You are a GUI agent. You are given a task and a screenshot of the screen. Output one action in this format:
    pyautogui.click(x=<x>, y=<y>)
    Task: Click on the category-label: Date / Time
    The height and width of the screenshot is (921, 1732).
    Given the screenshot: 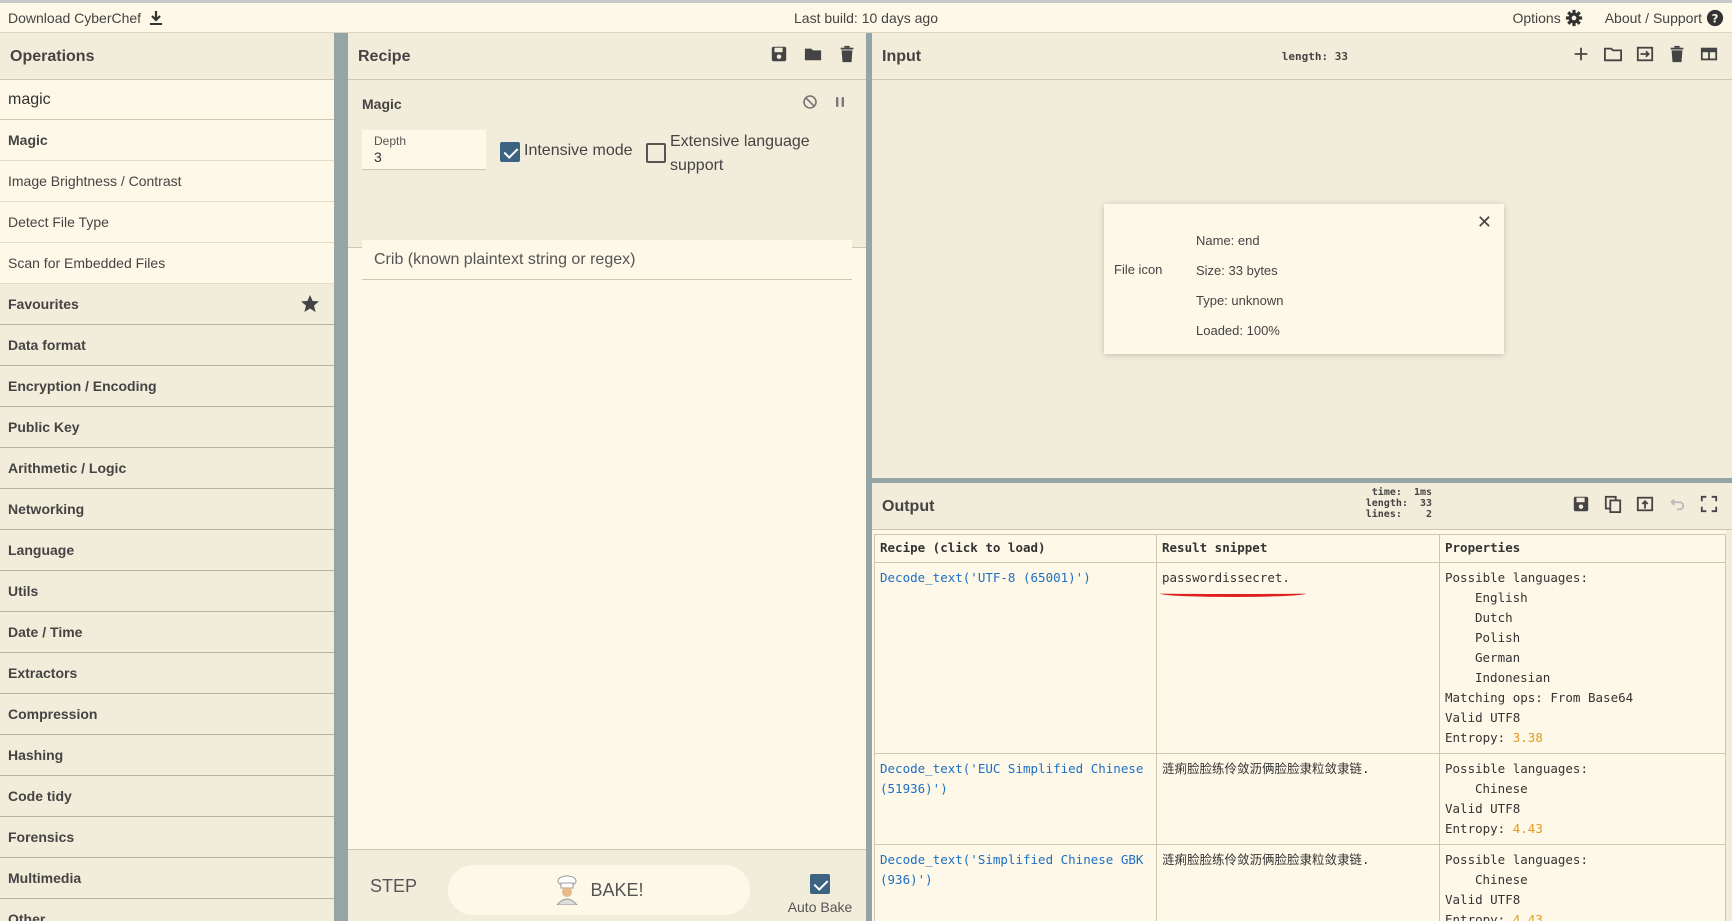 What is the action you would take?
    pyautogui.click(x=45, y=632)
    